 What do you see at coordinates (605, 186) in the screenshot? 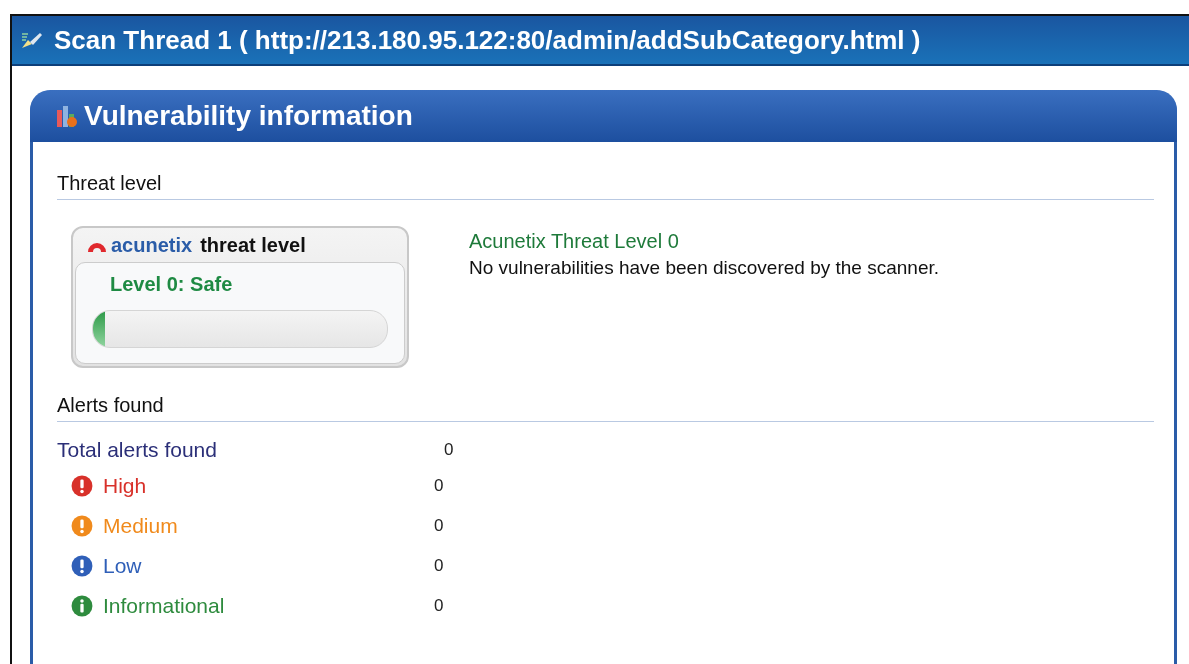
I see `section-heading: Threat level` at bounding box center [605, 186].